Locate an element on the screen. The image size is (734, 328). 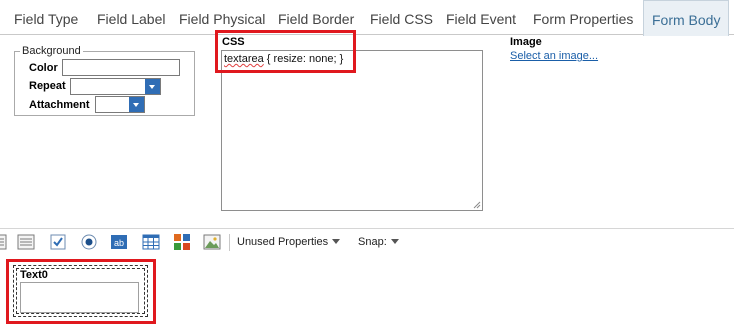
palette-icon is located at coordinates (182, 242).